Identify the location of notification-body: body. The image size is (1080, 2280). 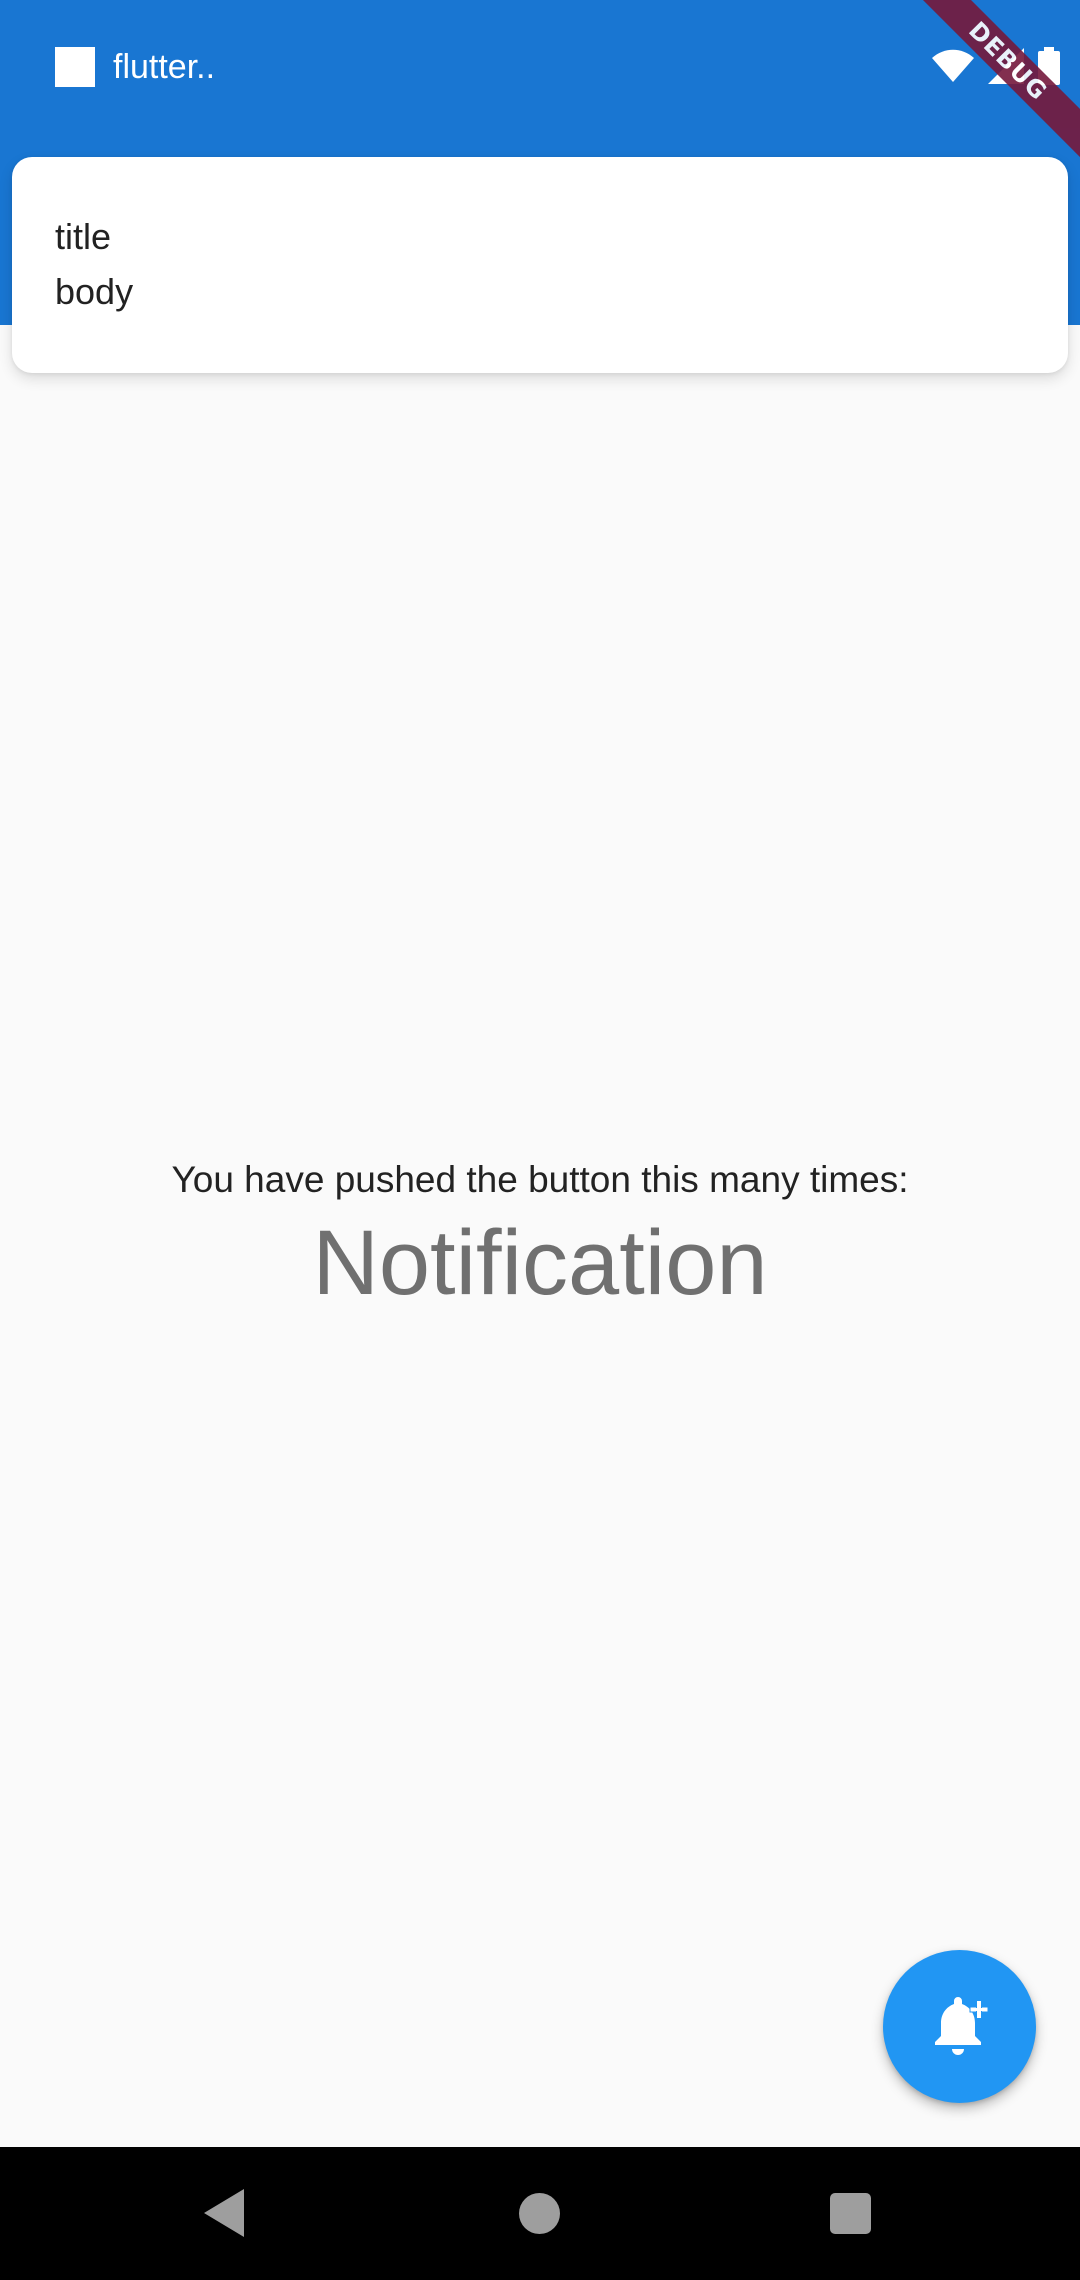
(94, 291).